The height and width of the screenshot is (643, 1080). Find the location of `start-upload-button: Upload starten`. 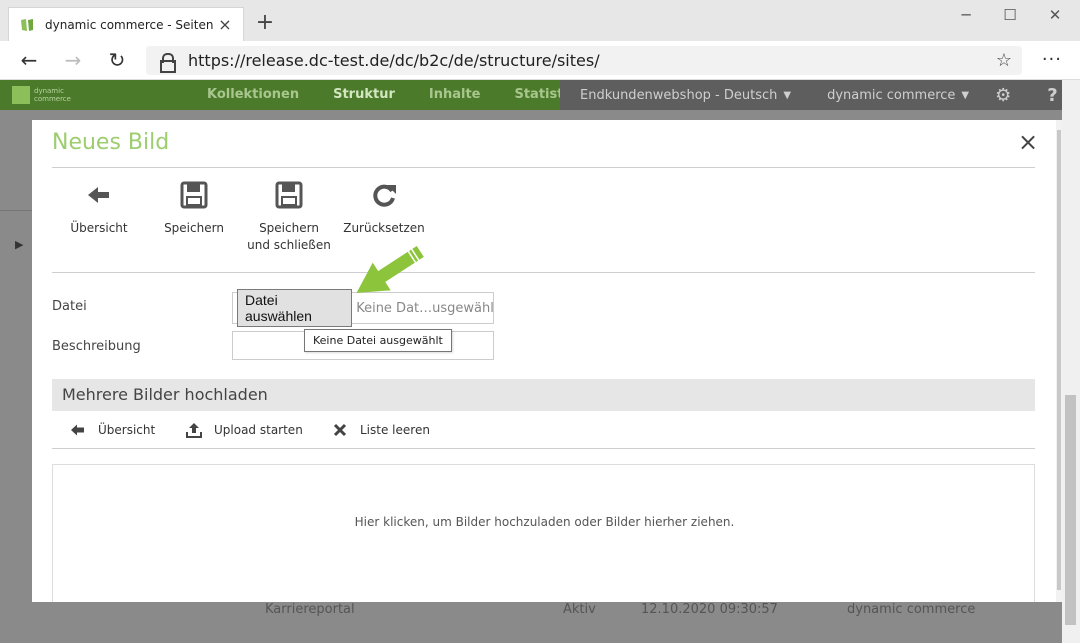

start-upload-button: Upload starten is located at coordinates (244, 430).